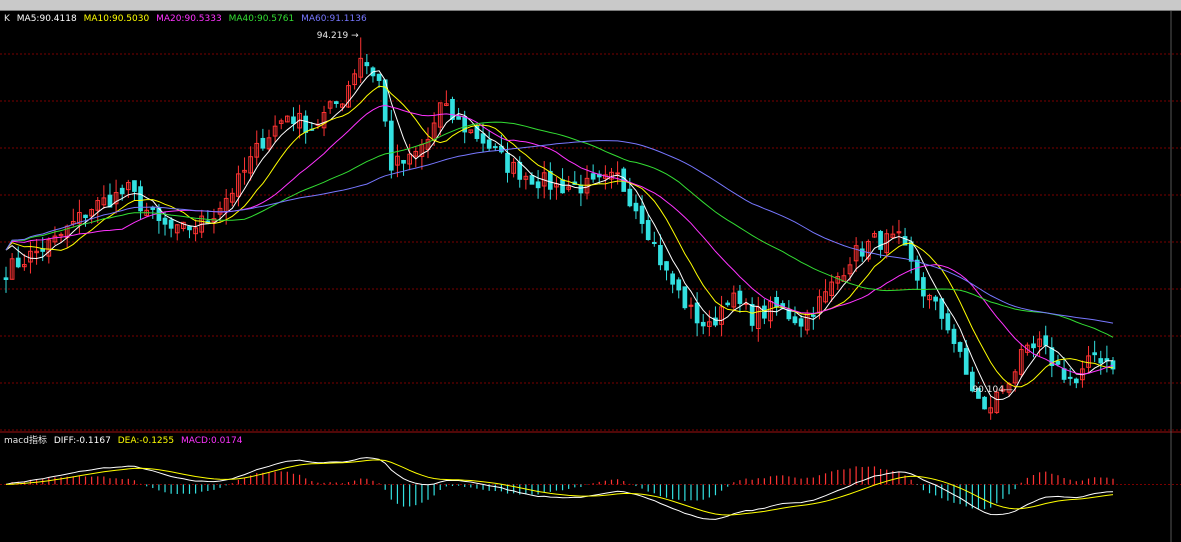 The height and width of the screenshot is (542, 1181). What do you see at coordinates (1008, 390) in the screenshot?
I see `tick-line-icon: —` at bounding box center [1008, 390].